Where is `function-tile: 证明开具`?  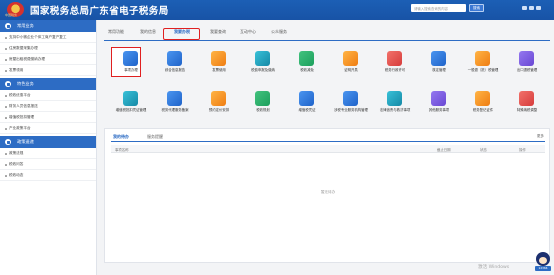 function-tile: 证明开具 is located at coordinates (351, 63).